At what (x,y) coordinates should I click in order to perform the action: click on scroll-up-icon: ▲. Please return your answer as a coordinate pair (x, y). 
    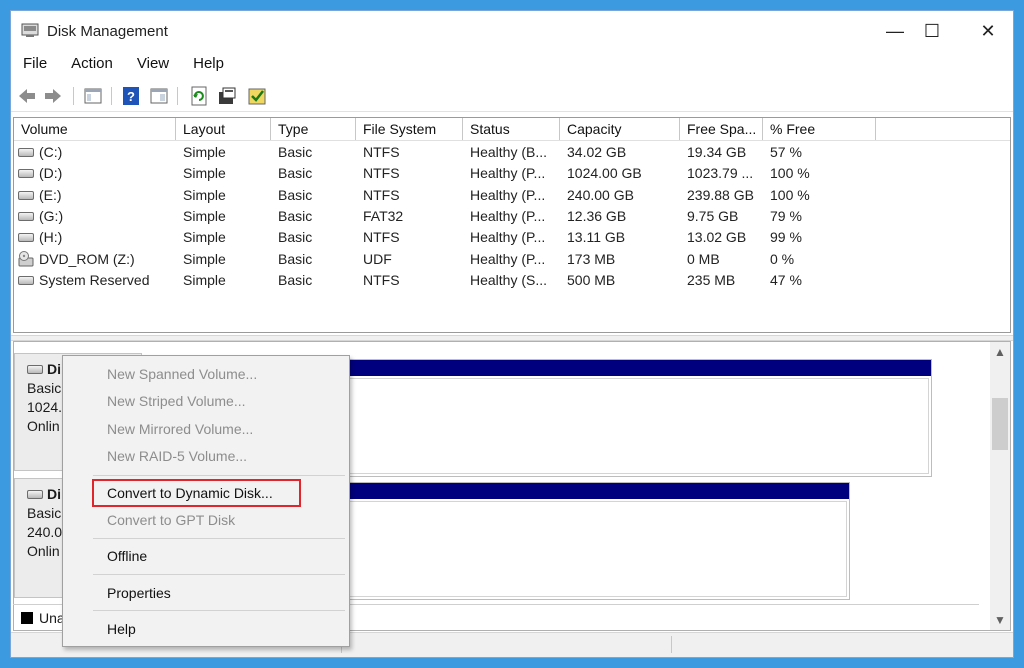
    Looking at the image, I should click on (1000, 352).